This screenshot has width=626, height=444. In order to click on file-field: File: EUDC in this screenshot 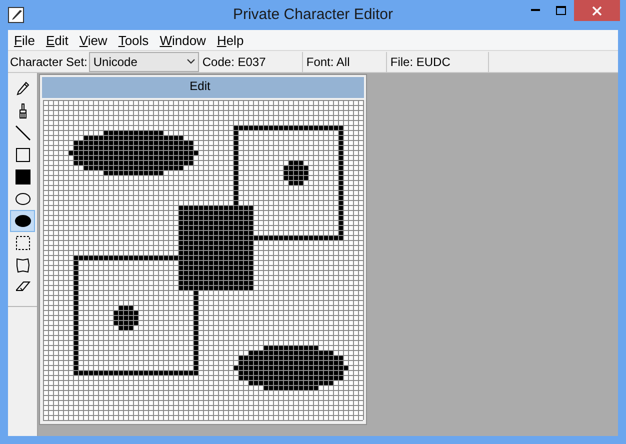, I will do `click(438, 62)`.